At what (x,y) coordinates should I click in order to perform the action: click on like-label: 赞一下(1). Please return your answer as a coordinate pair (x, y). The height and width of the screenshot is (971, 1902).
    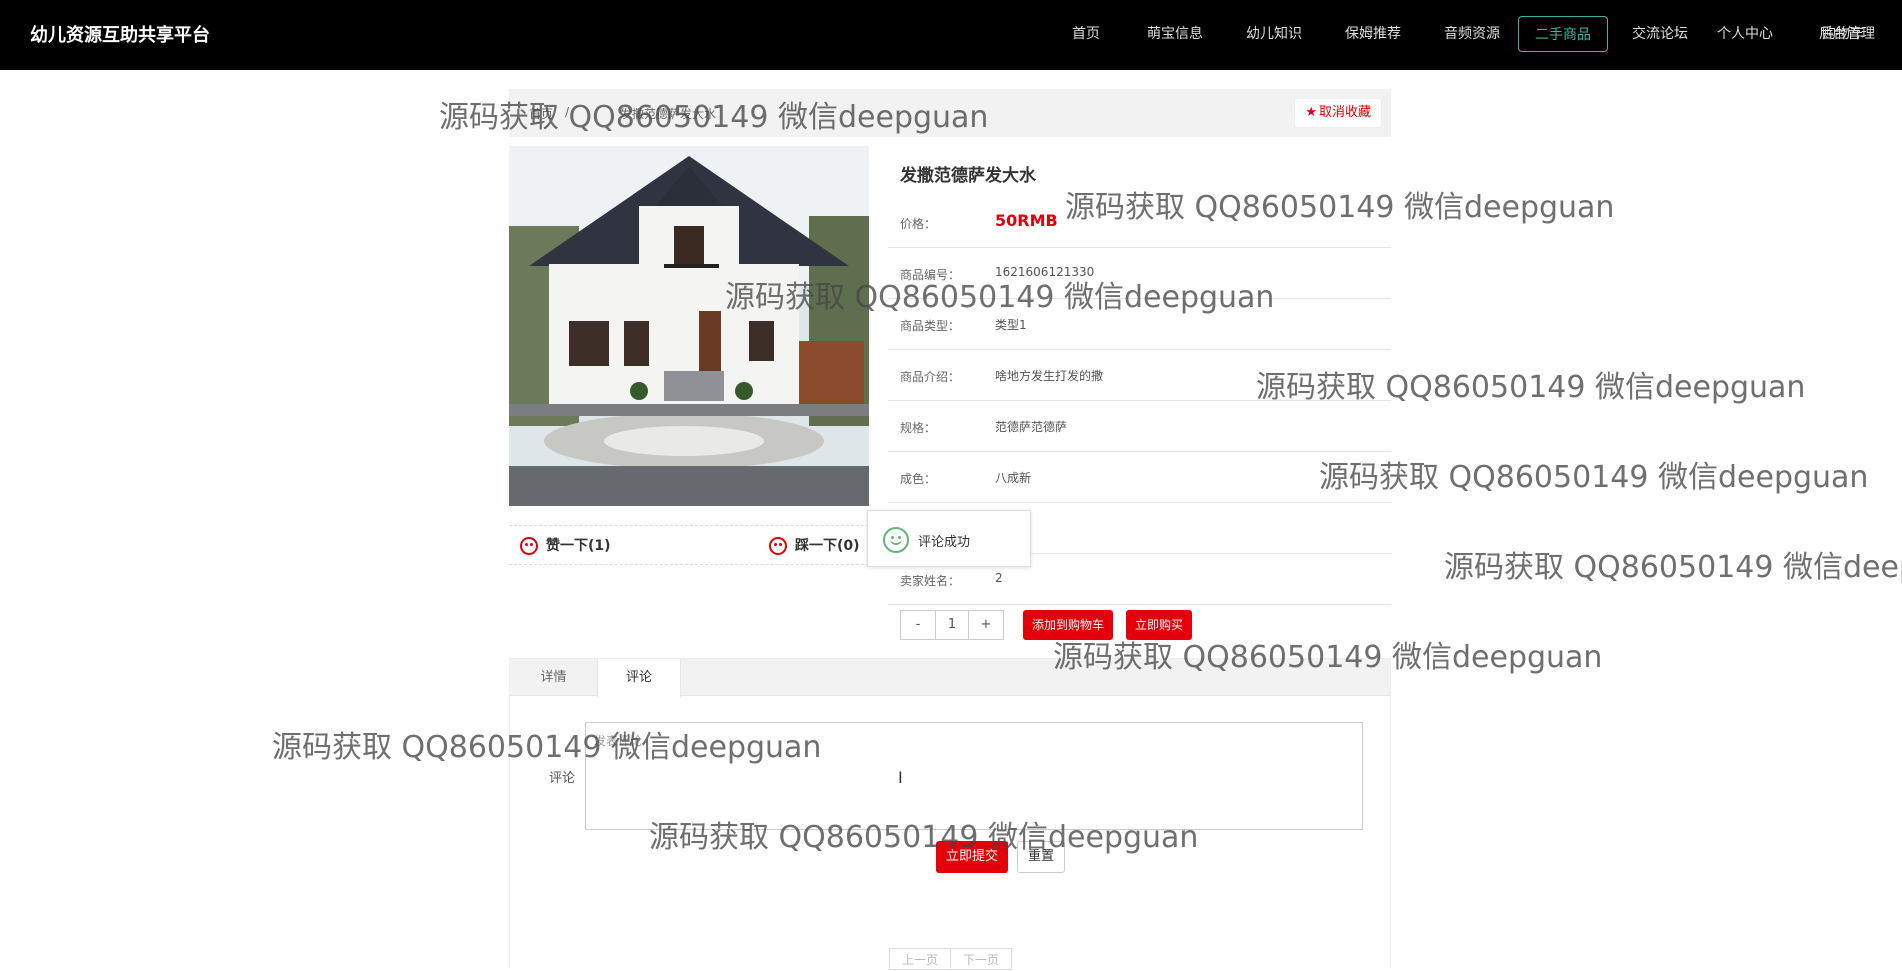
    Looking at the image, I should click on (578, 546).